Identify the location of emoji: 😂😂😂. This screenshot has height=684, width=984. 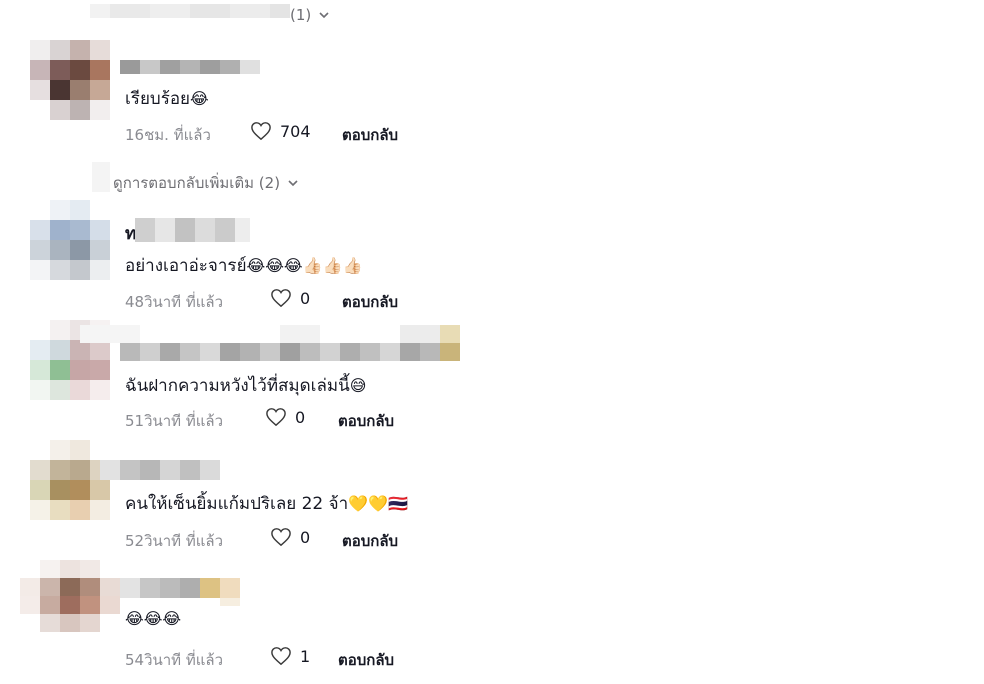
(153, 618).